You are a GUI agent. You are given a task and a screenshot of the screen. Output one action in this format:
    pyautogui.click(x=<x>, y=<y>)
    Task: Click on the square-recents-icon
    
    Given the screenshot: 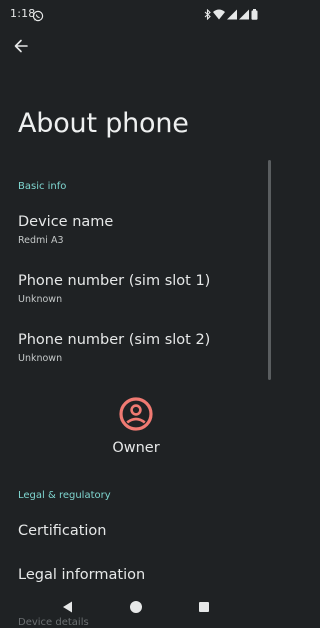 What is the action you would take?
    pyautogui.click(x=204, y=607)
    